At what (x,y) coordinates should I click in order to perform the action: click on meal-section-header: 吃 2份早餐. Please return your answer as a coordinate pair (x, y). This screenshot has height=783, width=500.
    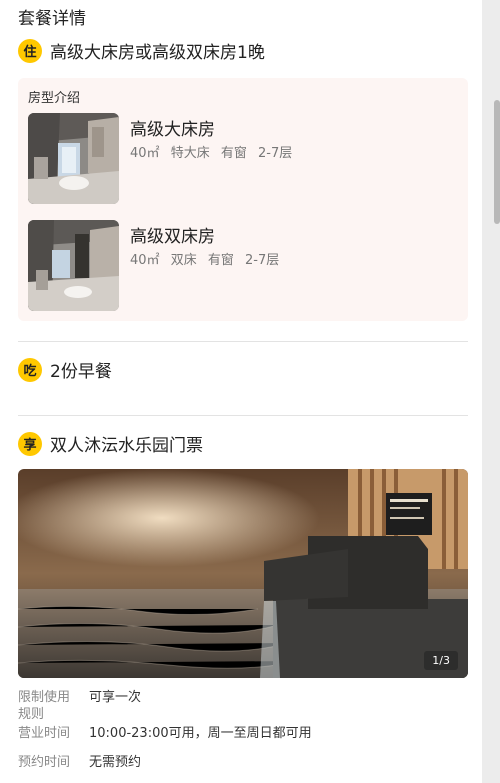
    Looking at the image, I should click on (65, 369).